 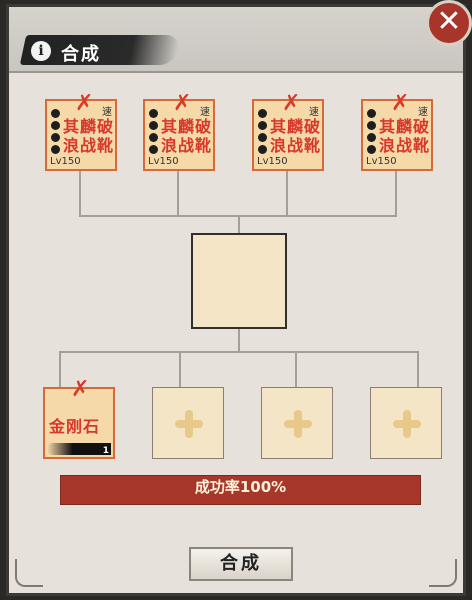 What do you see at coordinates (449, 23) in the screenshot?
I see `close-icon: ✕` at bounding box center [449, 23].